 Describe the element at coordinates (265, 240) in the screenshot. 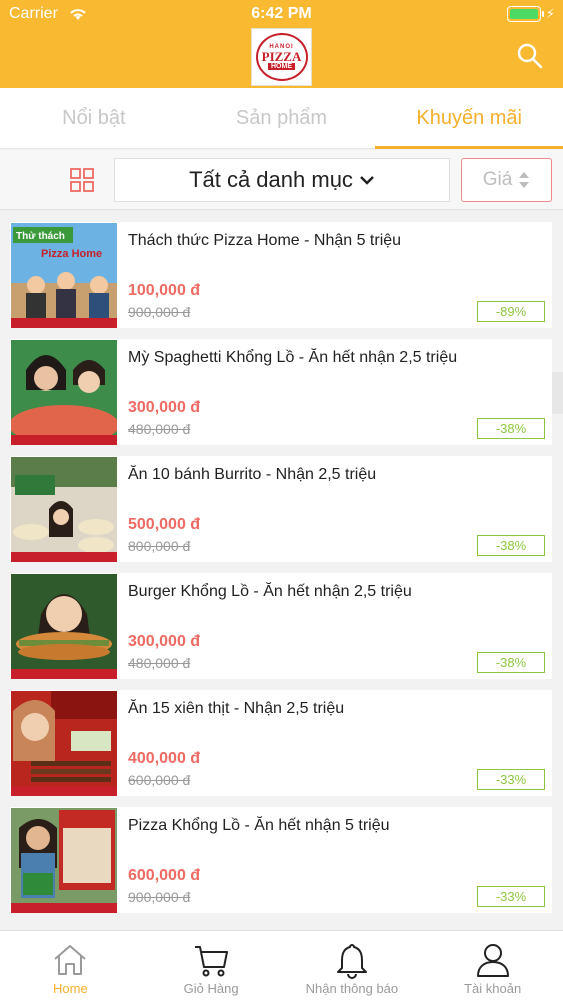

I see `product-name: Thách thức Pizza Home - Nhận 5 triệu` at that location.